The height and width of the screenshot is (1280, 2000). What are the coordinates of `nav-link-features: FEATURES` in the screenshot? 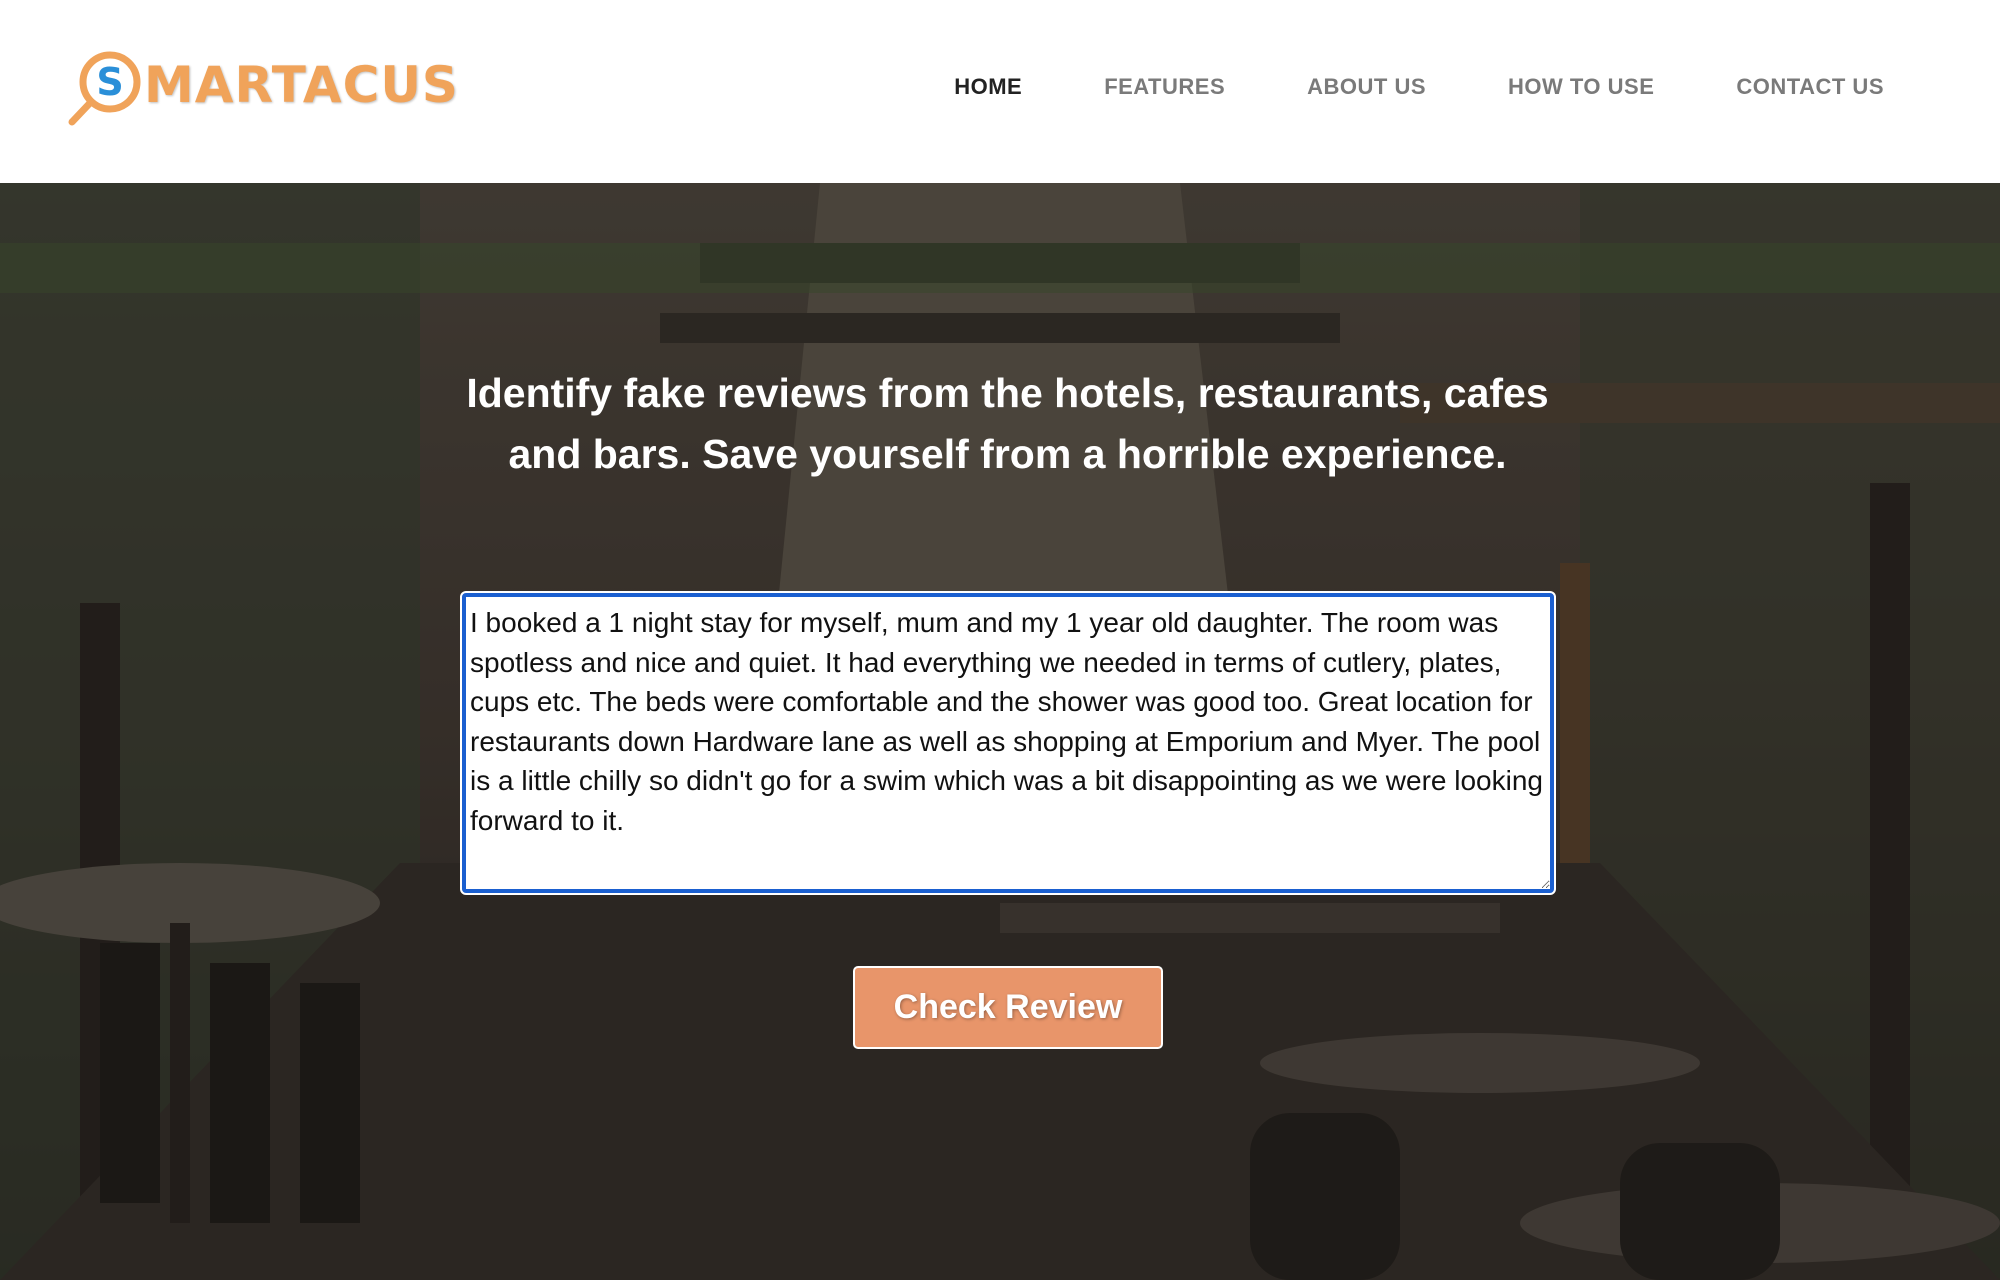 It's located at (1164, 87).